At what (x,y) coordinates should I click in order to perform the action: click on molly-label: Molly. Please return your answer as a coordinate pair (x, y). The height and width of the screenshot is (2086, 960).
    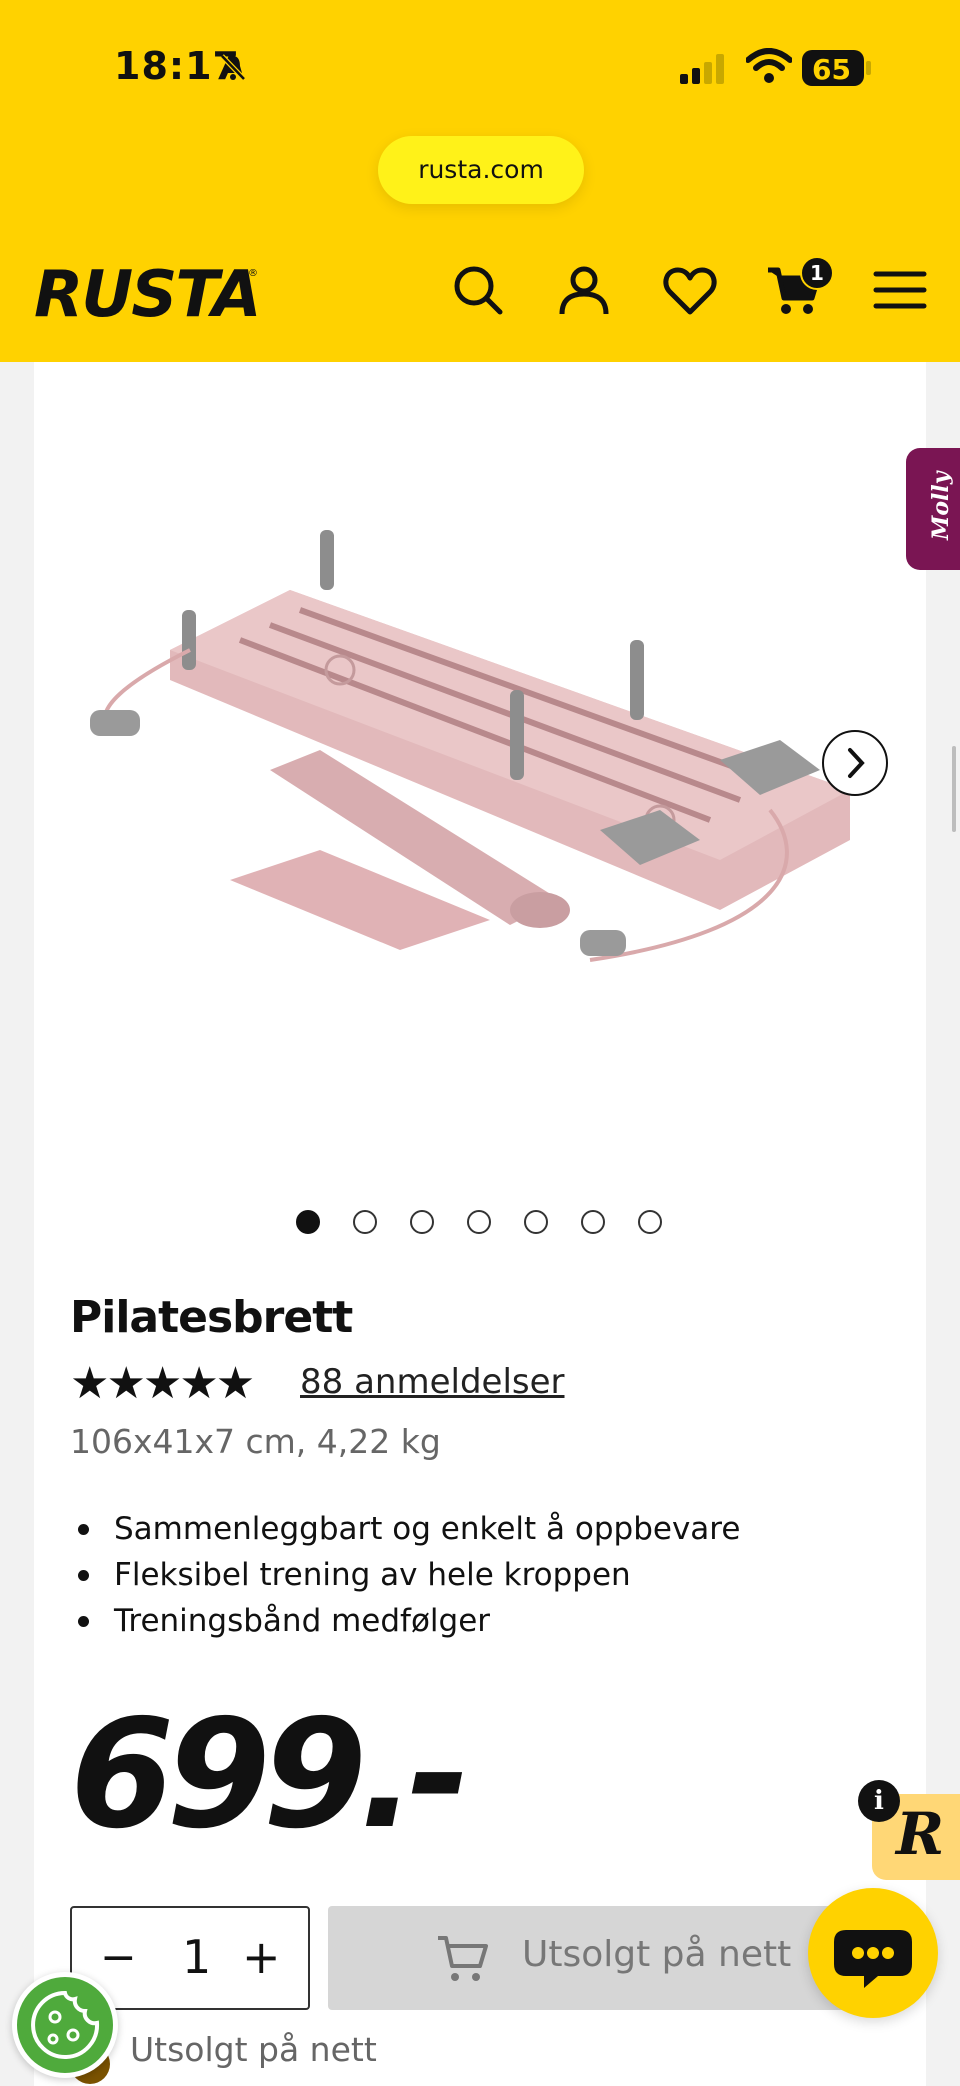
    Looking at the image, I should click on (941, 505).